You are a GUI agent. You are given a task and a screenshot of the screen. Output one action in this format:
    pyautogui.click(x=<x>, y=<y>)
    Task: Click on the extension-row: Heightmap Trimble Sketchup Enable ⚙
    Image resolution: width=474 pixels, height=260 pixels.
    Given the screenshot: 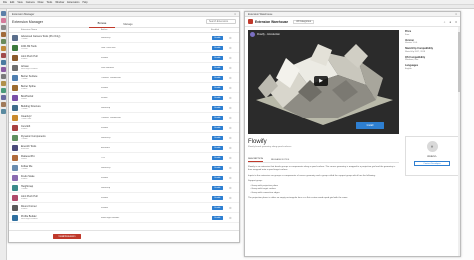 What is the action you would take?
    pyautogui.click(x=124, y=188)
    